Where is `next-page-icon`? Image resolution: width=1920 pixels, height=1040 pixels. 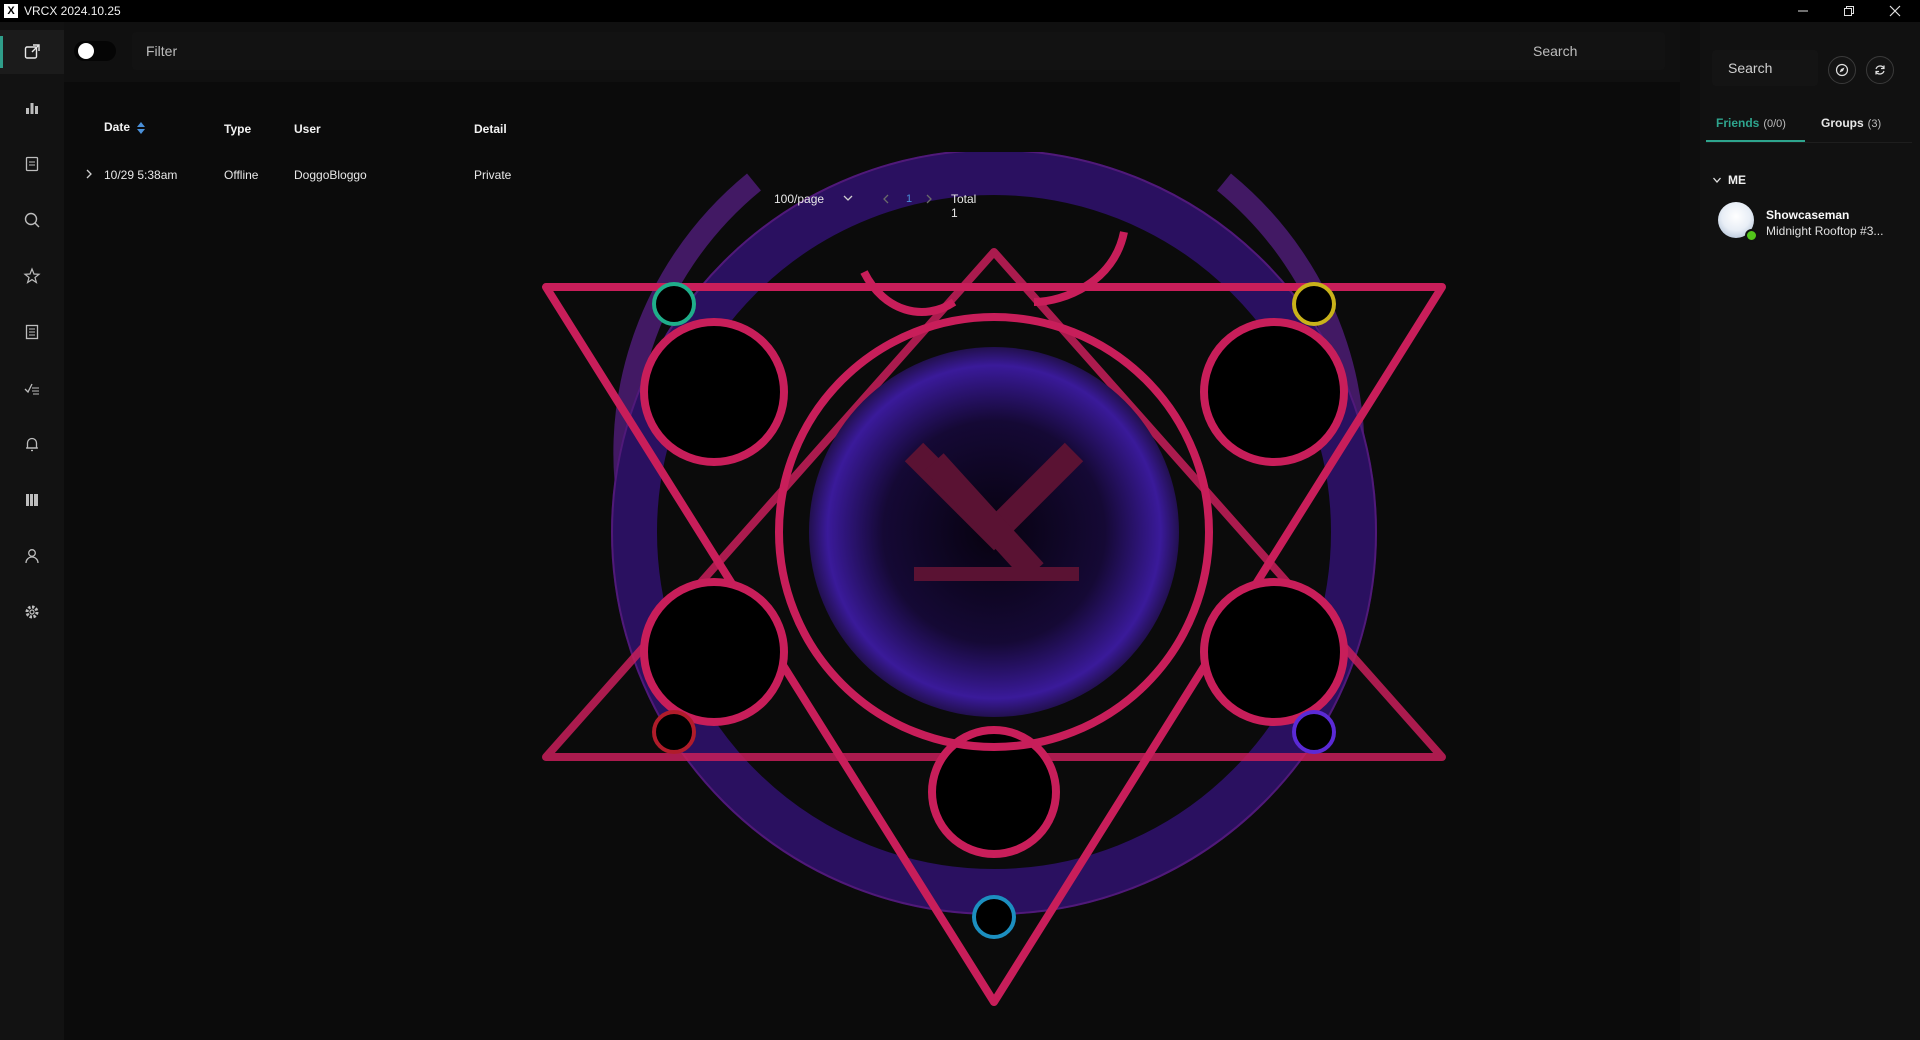 next-page-icon is located at coordinates (929, 199).